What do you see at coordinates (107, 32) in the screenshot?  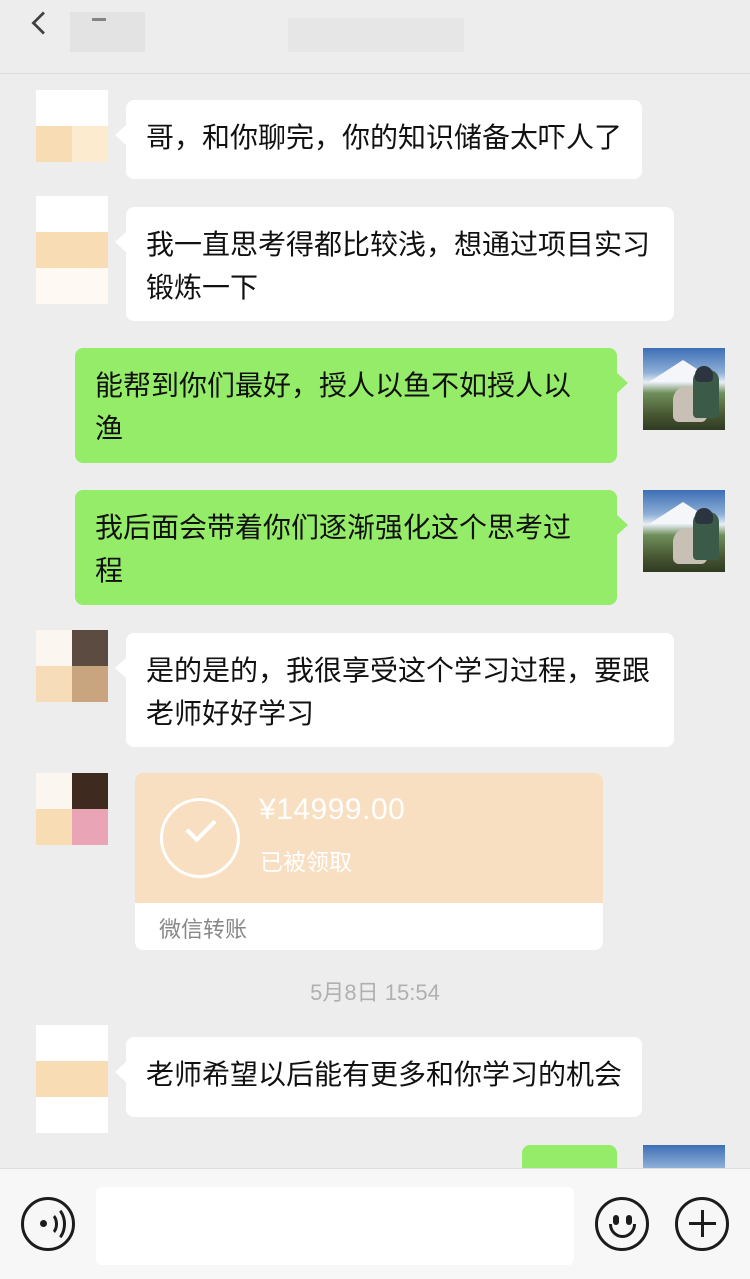 I see `contact-name-redacted` at bounding box center [107, 32].